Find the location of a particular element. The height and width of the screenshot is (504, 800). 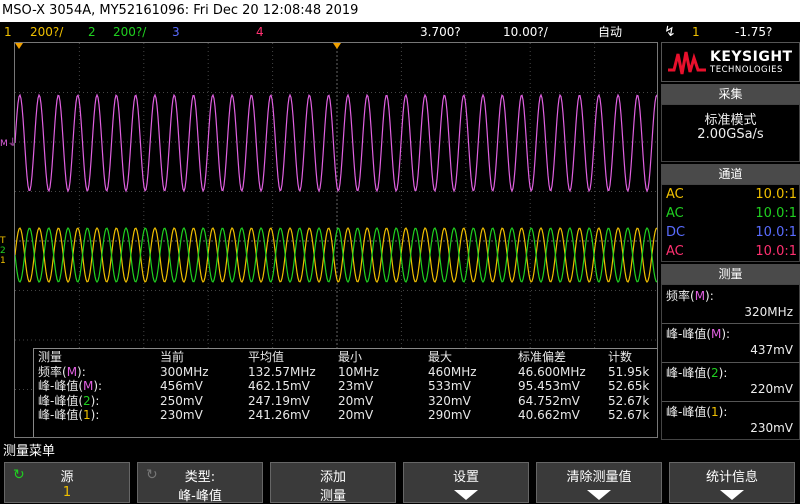

ch1-number: 1 is located at coordinates (8, 32).